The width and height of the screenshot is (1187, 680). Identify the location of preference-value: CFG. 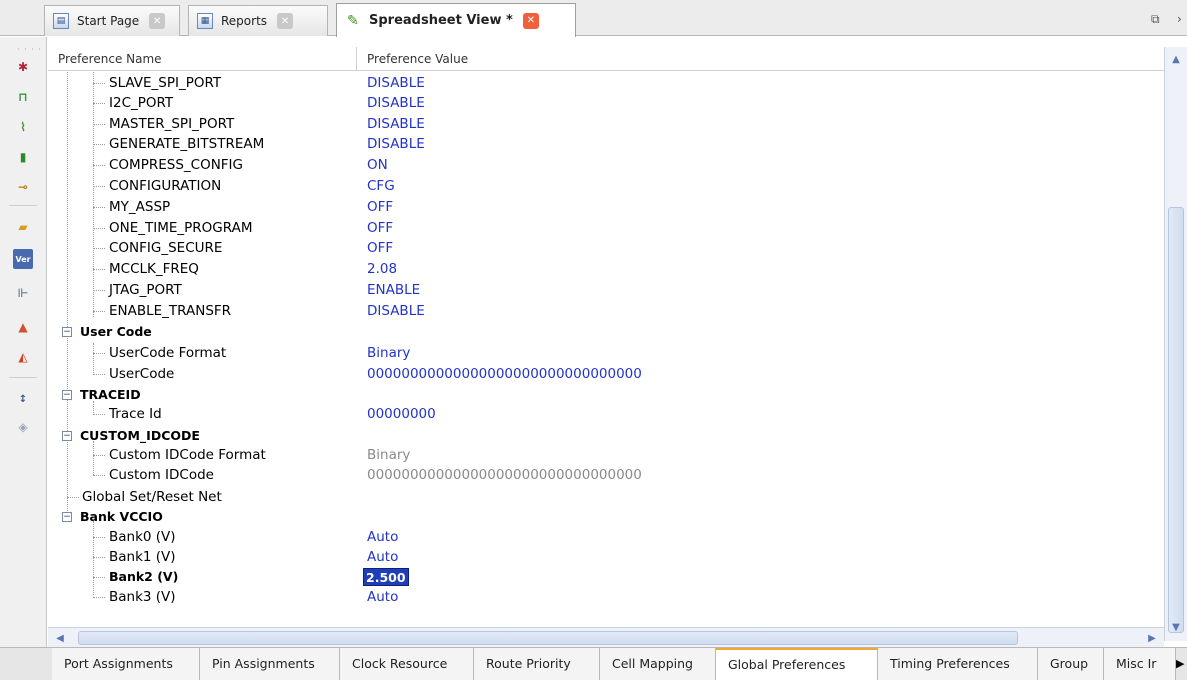
(381, 186).